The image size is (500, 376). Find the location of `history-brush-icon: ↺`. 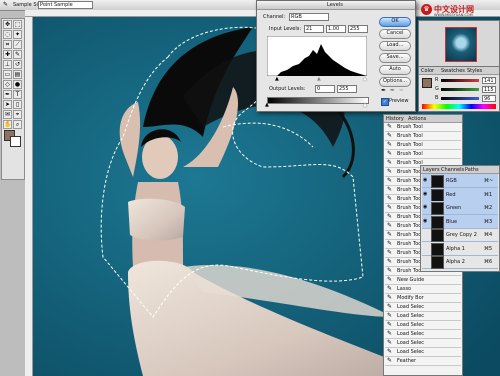

history-brush-icon: ↺ is located at coordinates (17, 64).